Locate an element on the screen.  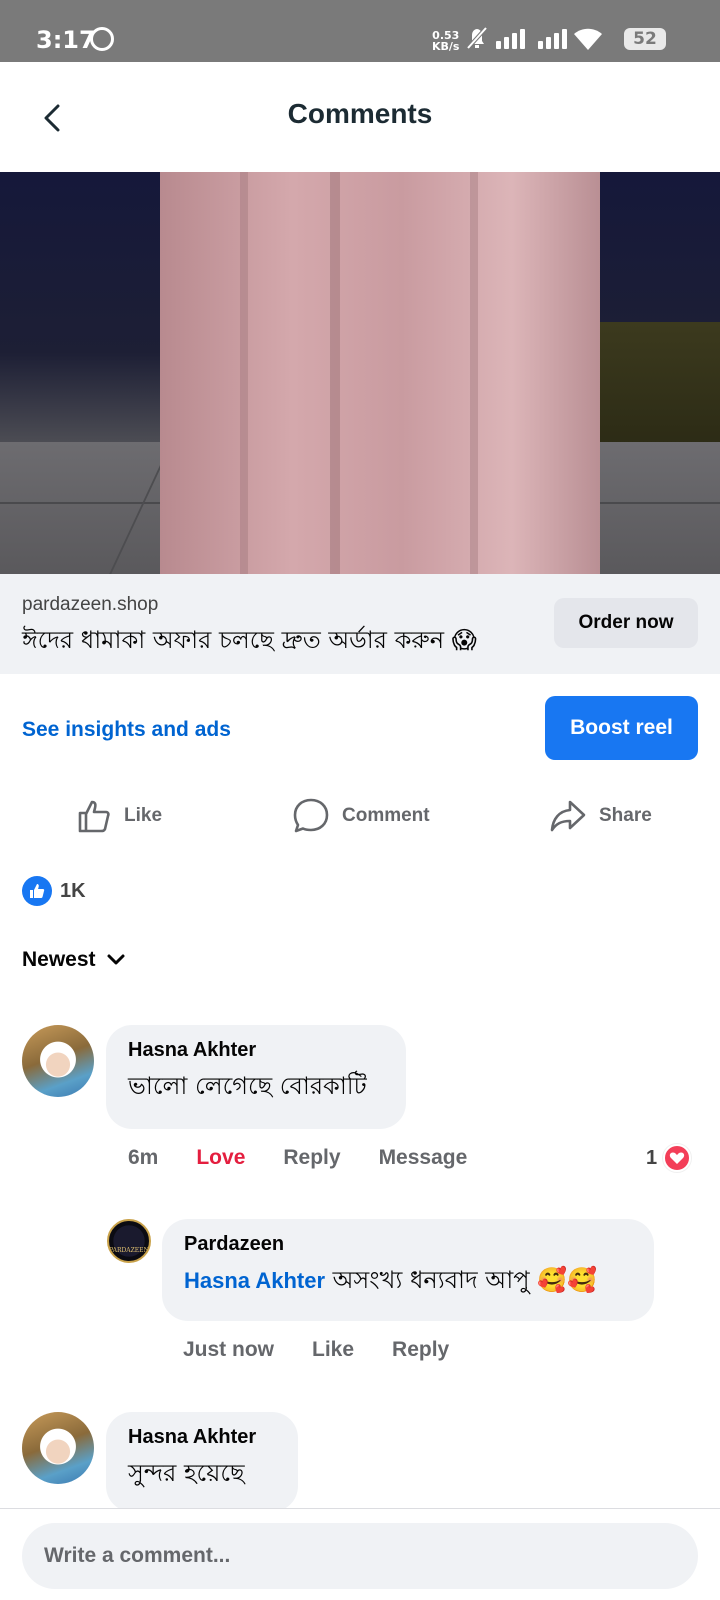
reply-author: Pardazeen is located at coordinates (408, 1244).